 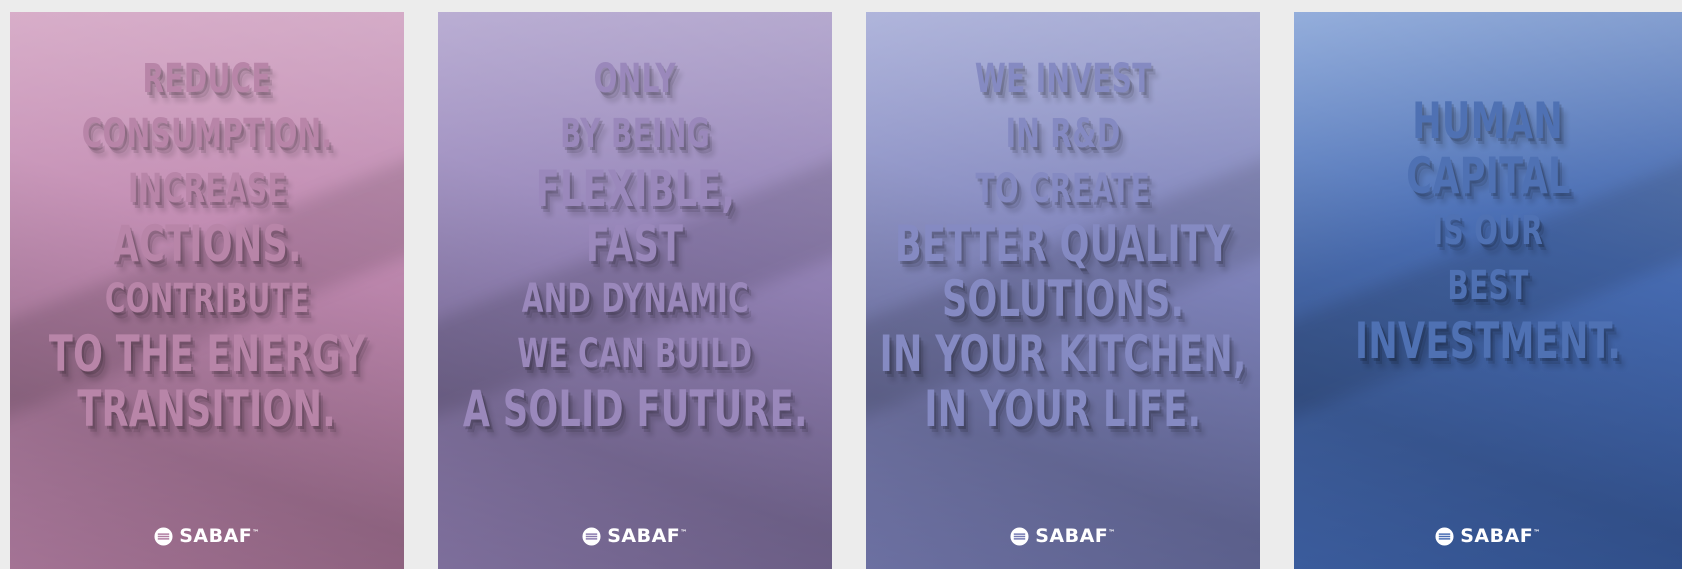 I want to click on headline-line: HUMAN, so click(x=1488, y=121).